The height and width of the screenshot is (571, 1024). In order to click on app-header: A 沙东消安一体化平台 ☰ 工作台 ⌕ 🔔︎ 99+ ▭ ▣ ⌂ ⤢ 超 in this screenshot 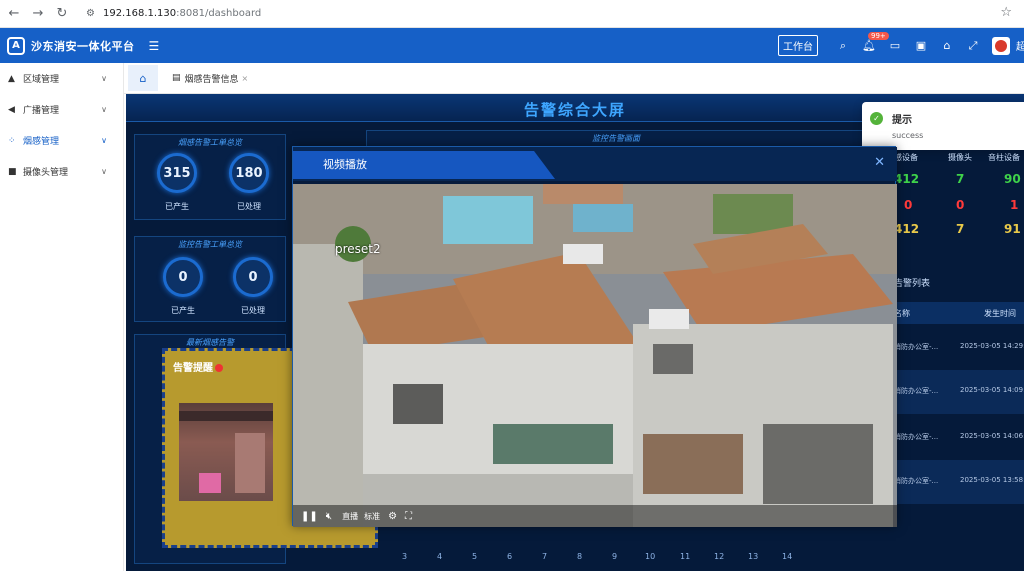, I will do `click(512, 45)`.